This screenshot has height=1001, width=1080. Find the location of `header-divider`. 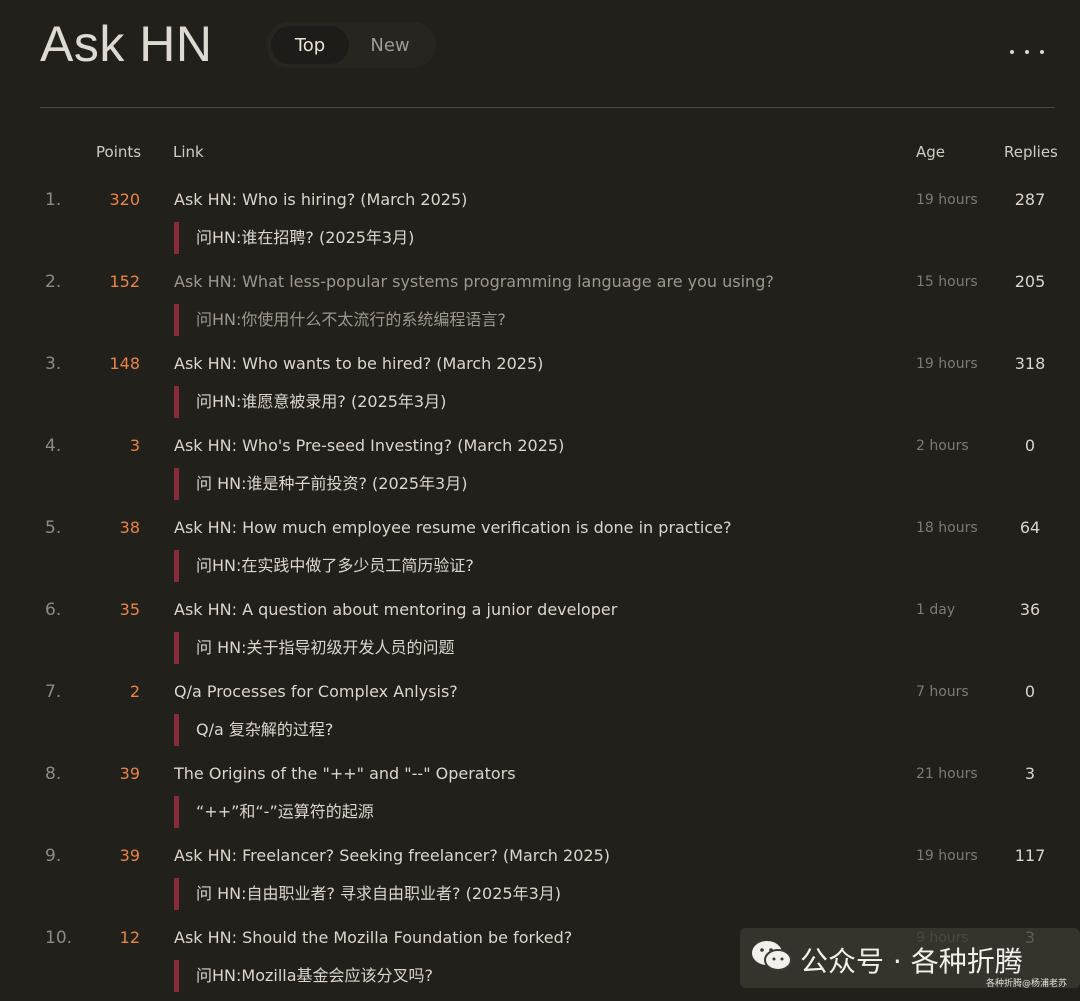

header-divider is located at coordinates (547, 107).